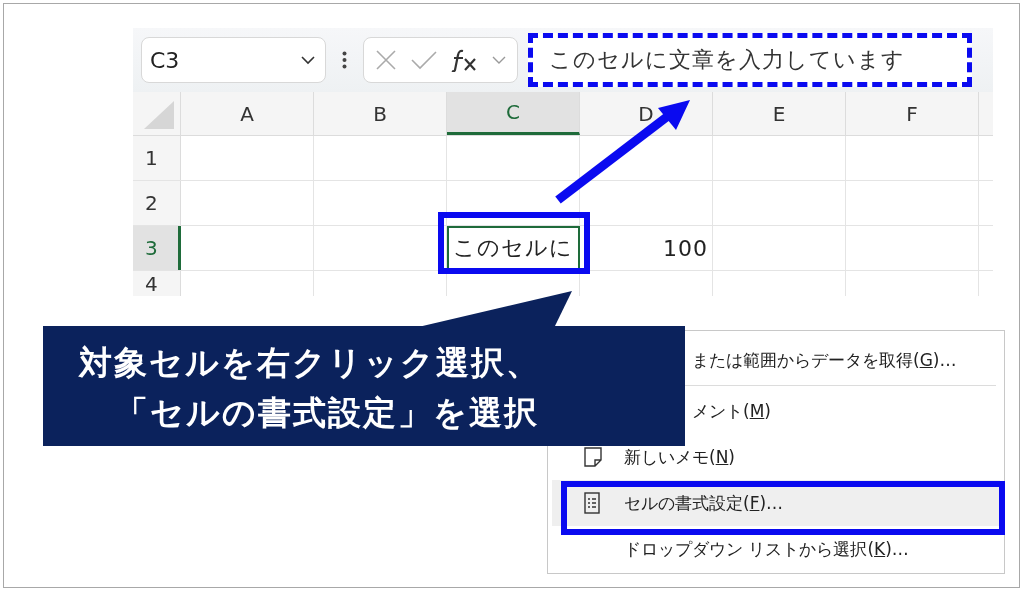  What do you see at coordinates (646, 248) in the screenshot?
I see `table-cell: 100` at bounding box center [646, 248].